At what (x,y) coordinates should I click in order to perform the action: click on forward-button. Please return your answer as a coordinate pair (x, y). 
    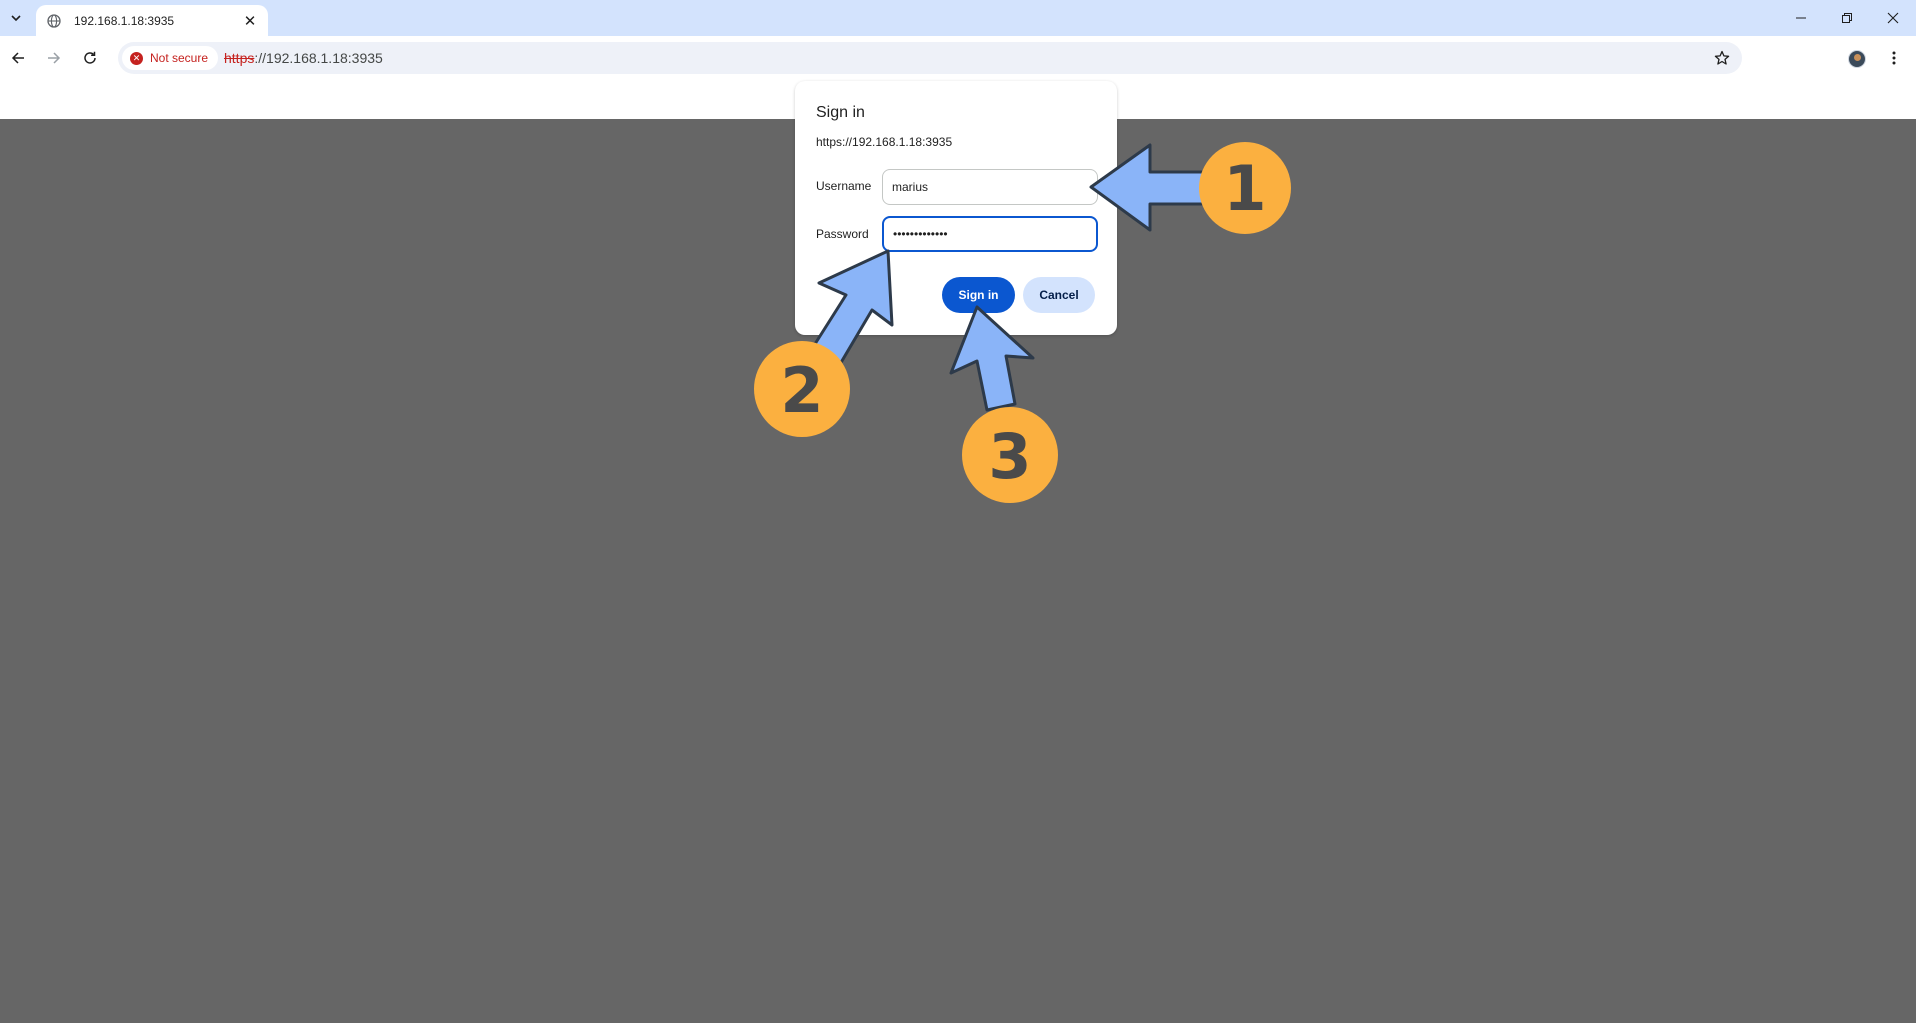
    Looking at the image, I should click on (54, 58).